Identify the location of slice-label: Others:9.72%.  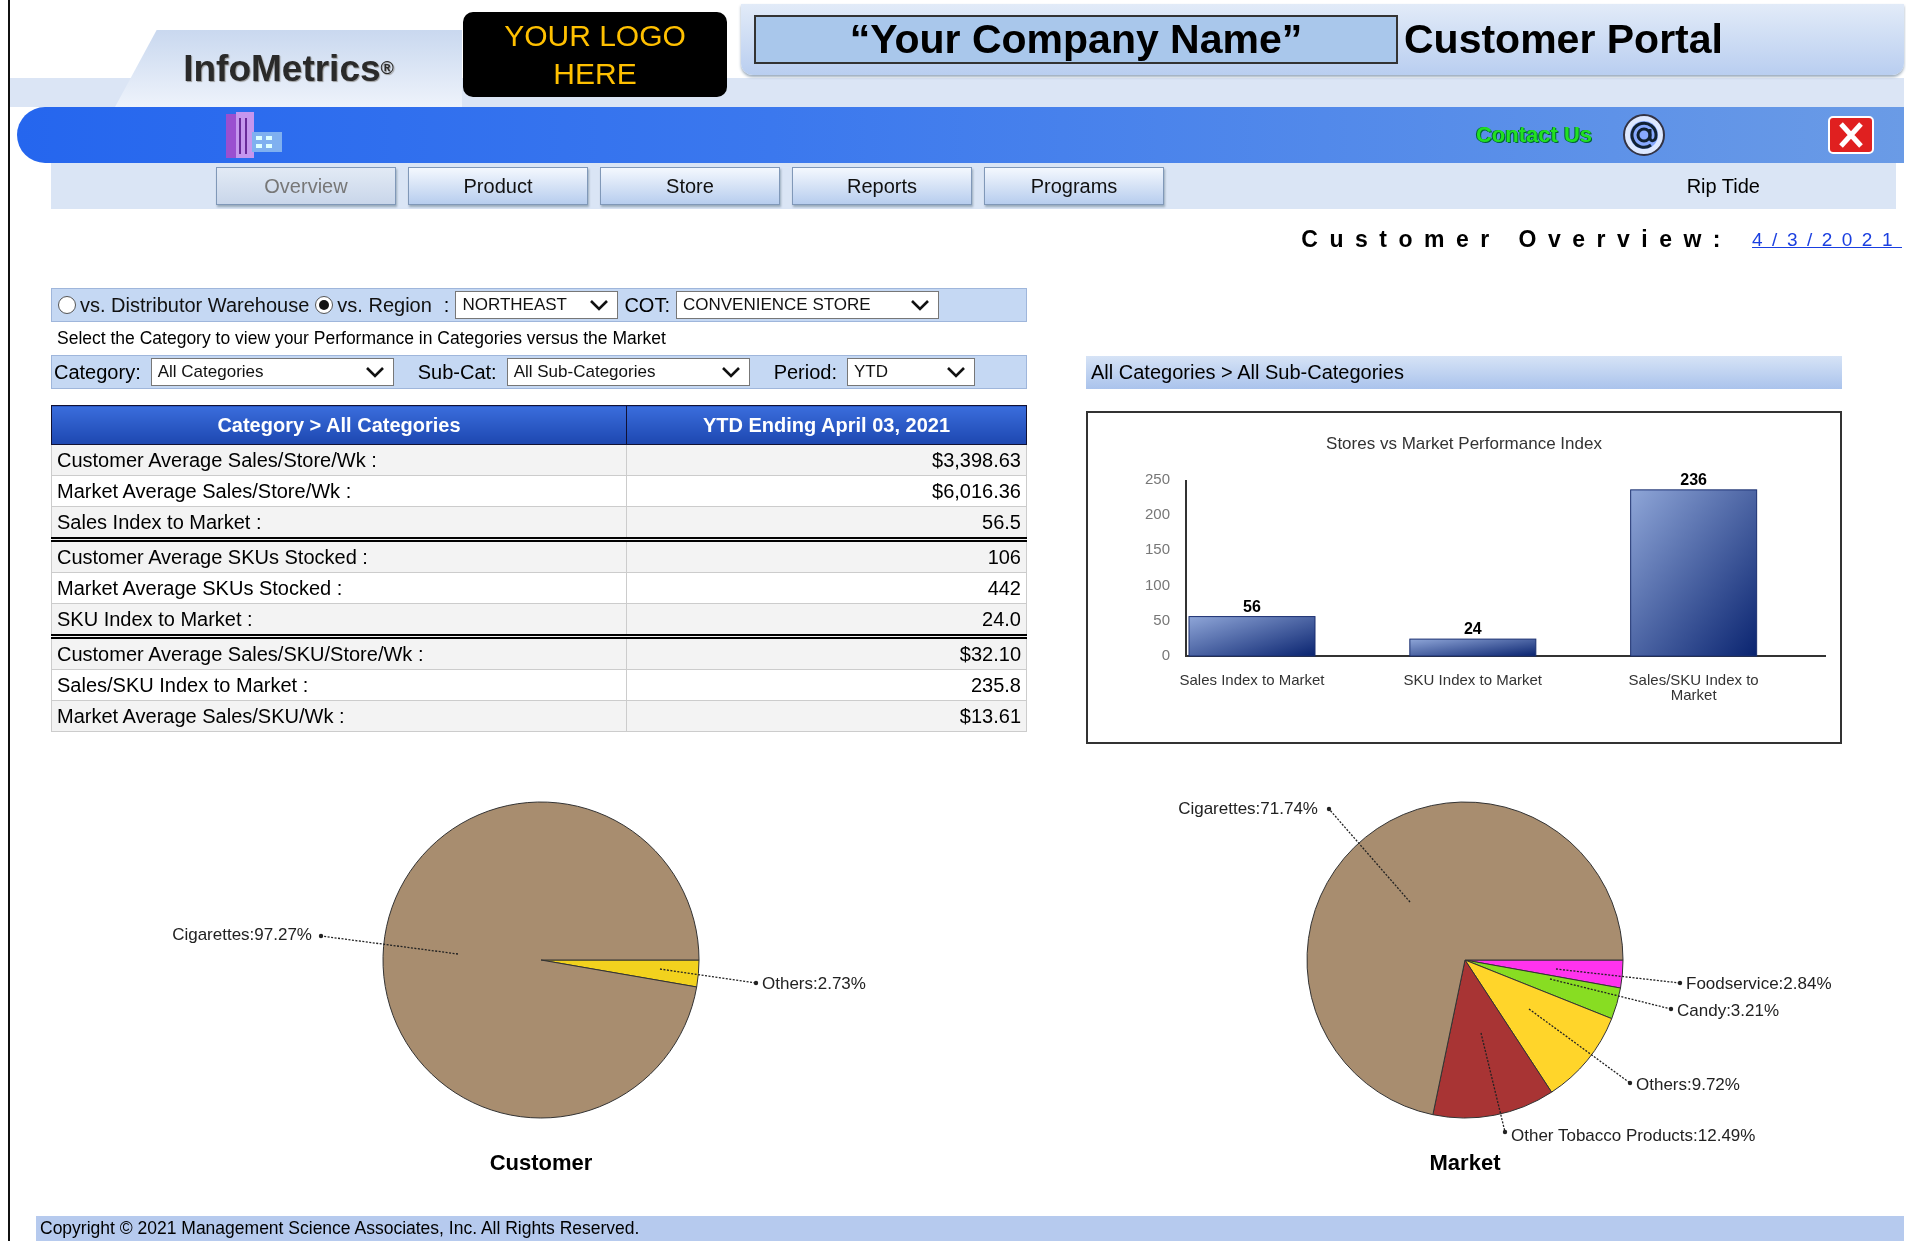
(1688, 1084).